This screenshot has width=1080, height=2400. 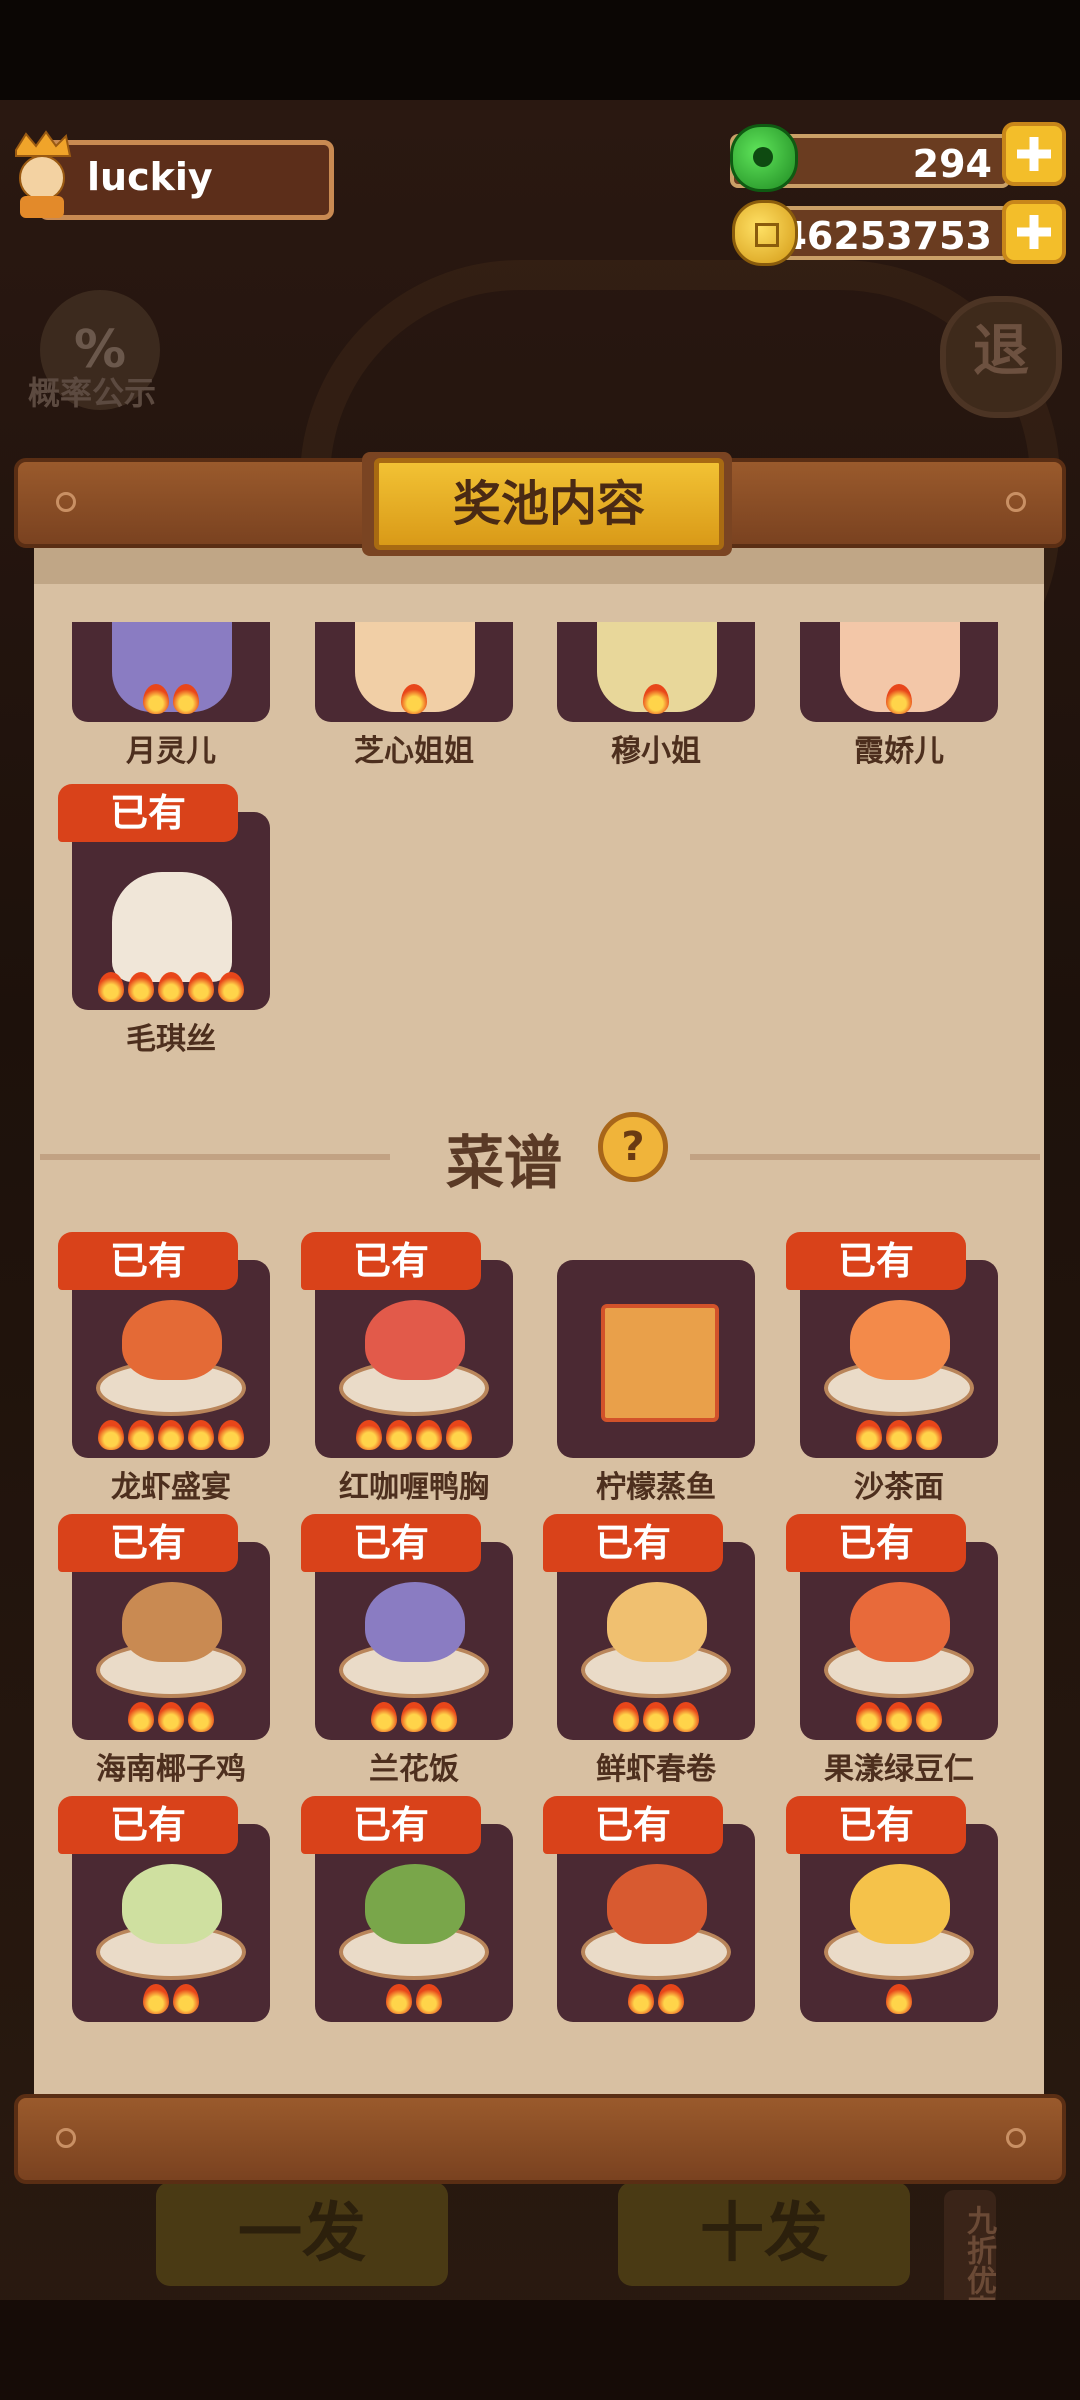 What do you see at coordinates (899, 1769) in the screenshot?
I see `recipe-name: 果漾绿豆仁` at bounding box center [899, 1769].